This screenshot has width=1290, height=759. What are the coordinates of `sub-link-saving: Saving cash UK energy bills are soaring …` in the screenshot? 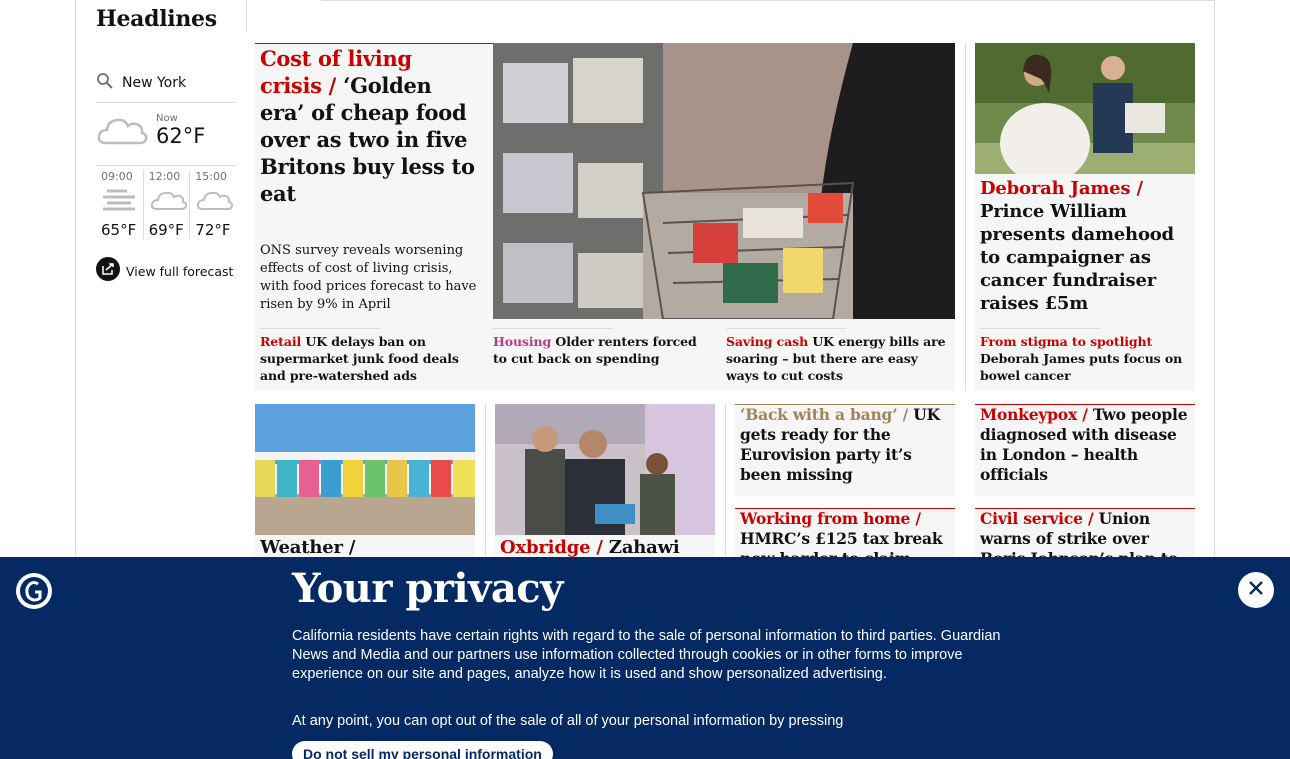 It's located at (838, 356).